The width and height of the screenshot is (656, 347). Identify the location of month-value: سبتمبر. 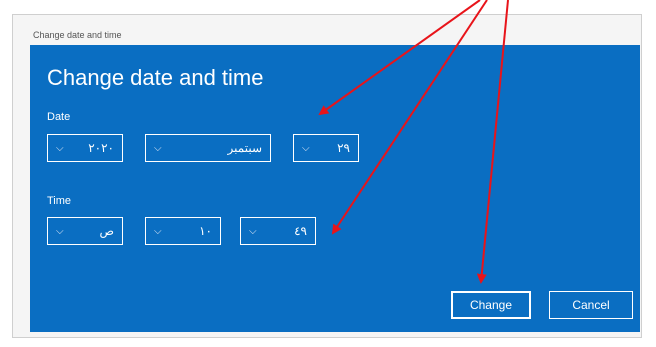
(244, 148).